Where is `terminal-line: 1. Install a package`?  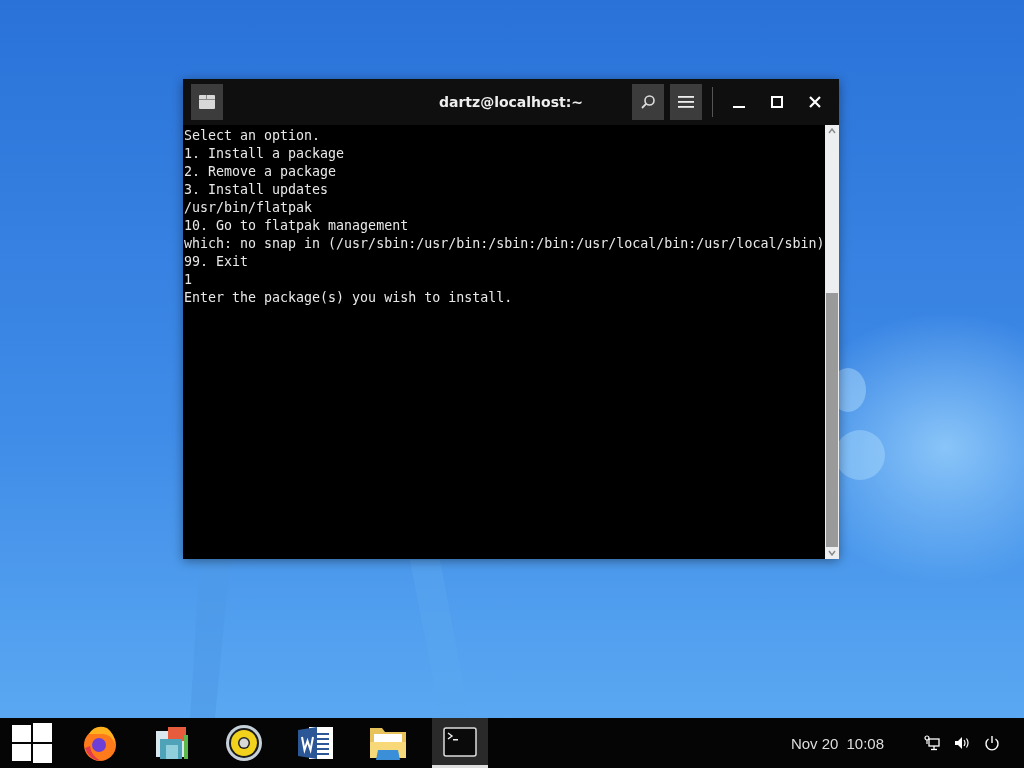
terminal-line: 1. Install a package is located at coordinates (264, 154).